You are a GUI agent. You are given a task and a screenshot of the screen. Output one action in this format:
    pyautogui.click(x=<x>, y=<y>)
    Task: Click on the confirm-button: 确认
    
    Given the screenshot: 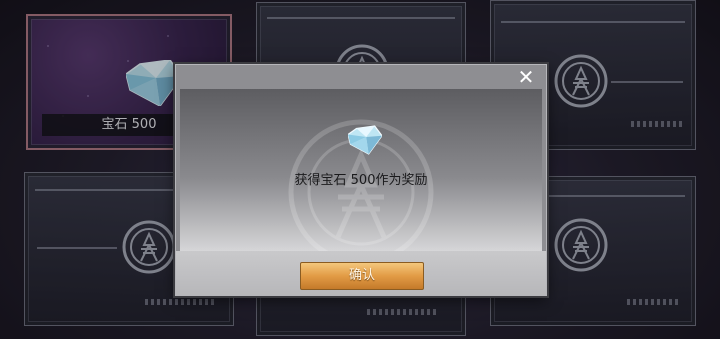 What is the action you would take?
    pyautogui.click(x=362, y=276)
    